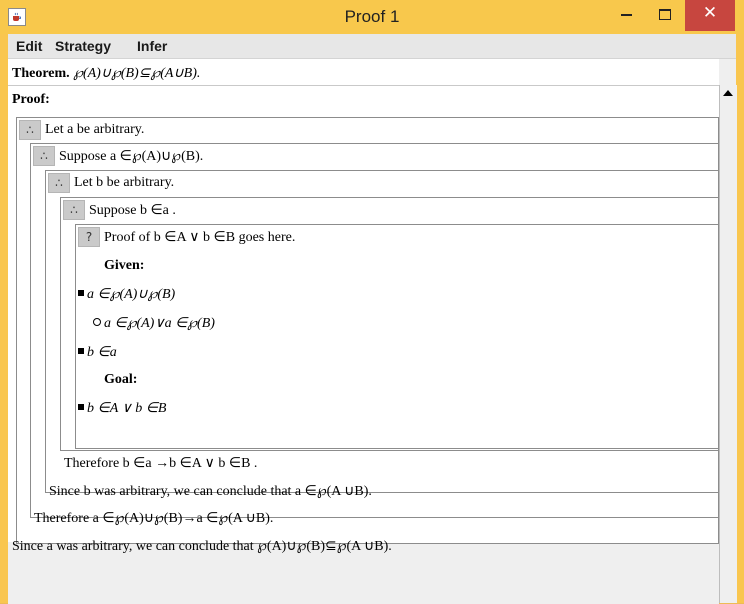  Describe the element at coordinates (152, 46) in the screenshot. I see `menu-infer: Infer` at that location.